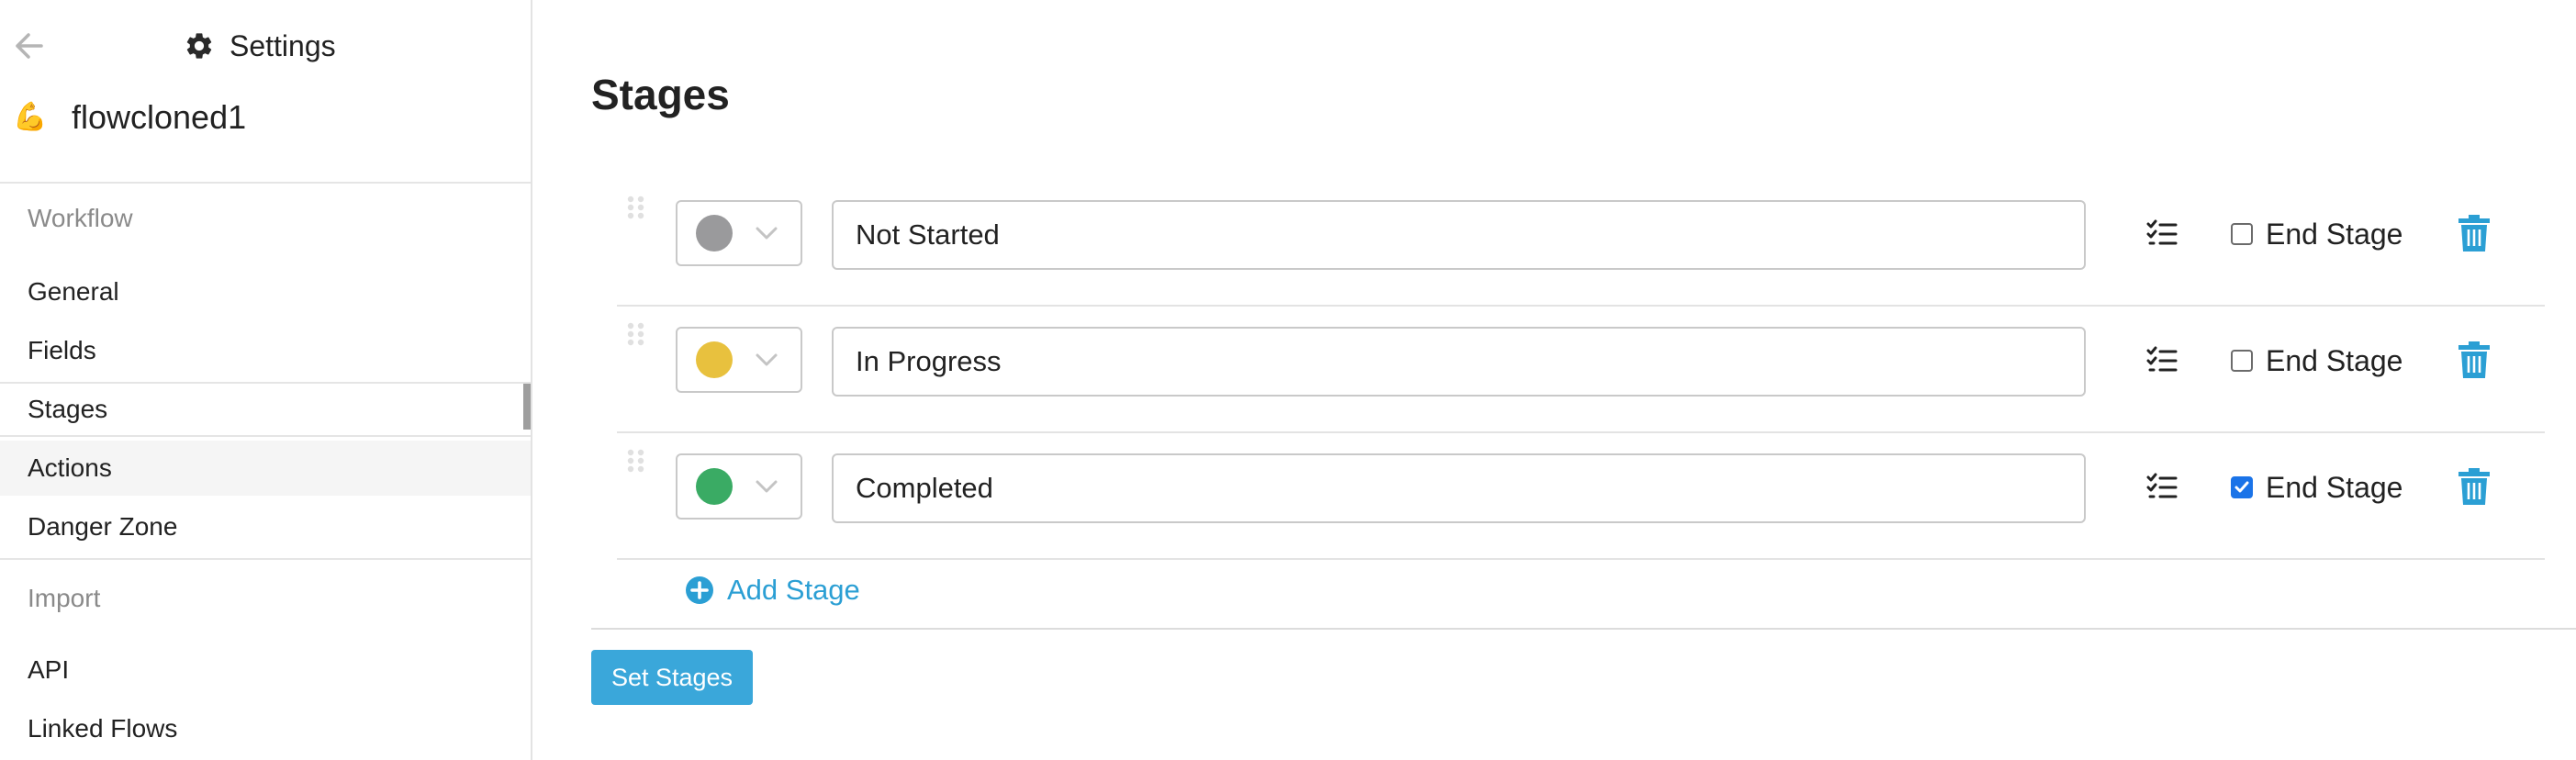 Image resolution: width=2576 pixels, height=760 pixels. I want to click on back-button, so click(31, 45).